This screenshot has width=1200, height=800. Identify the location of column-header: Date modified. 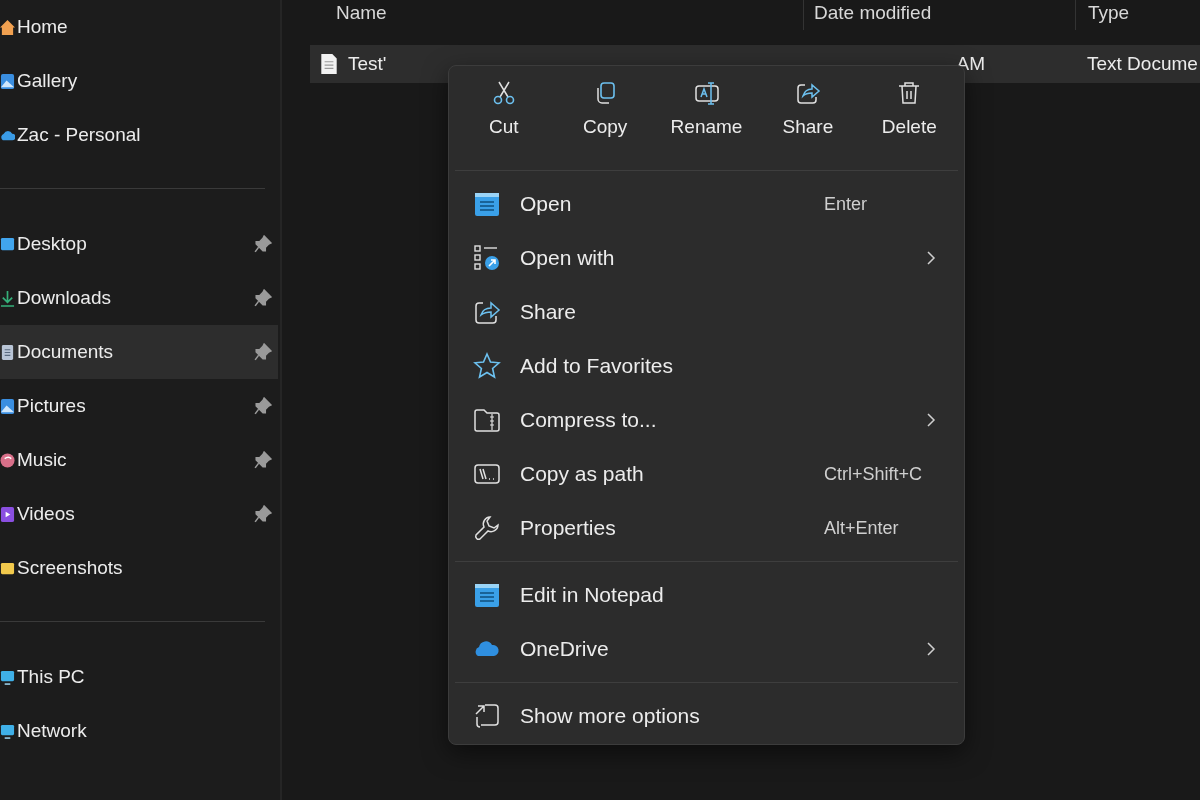
(939, 15).